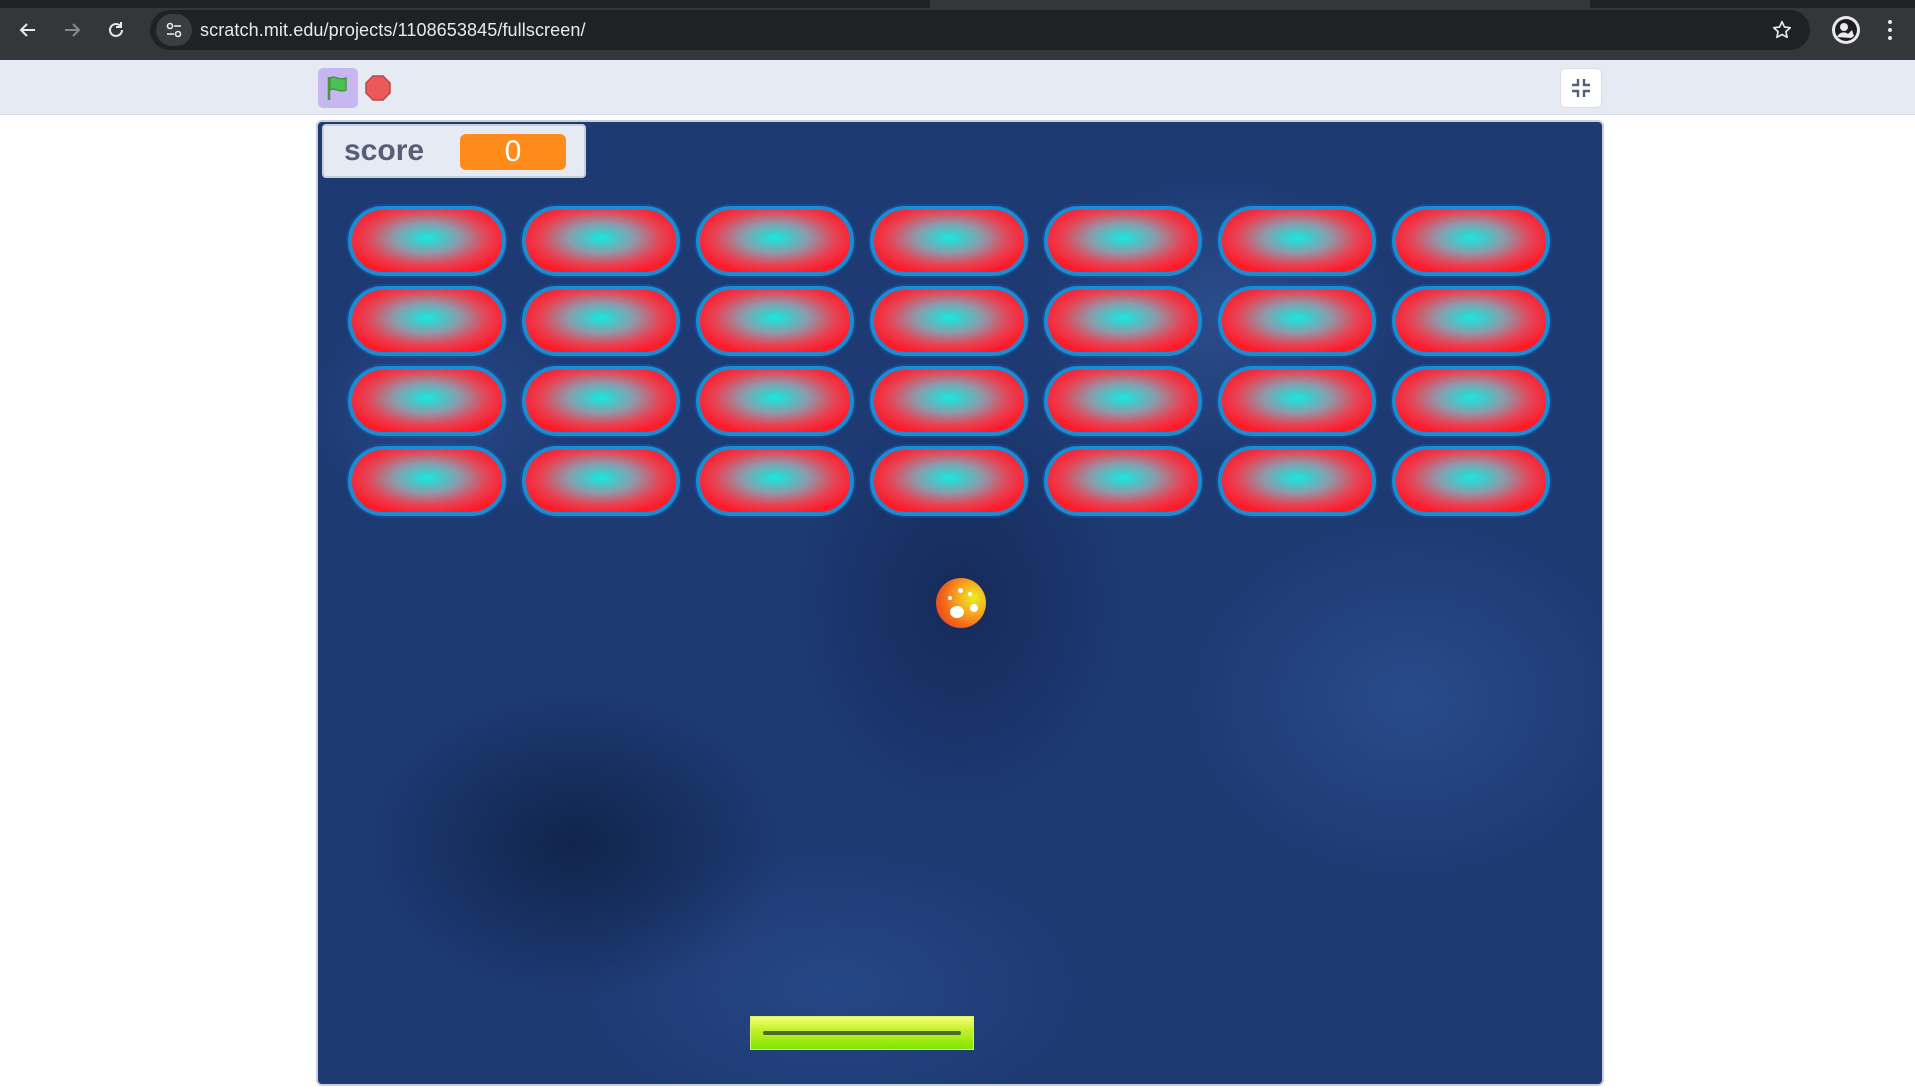 This screenshot has height=1090, width=1915. I want to click on arrow-left-icon, so click(27, 30).